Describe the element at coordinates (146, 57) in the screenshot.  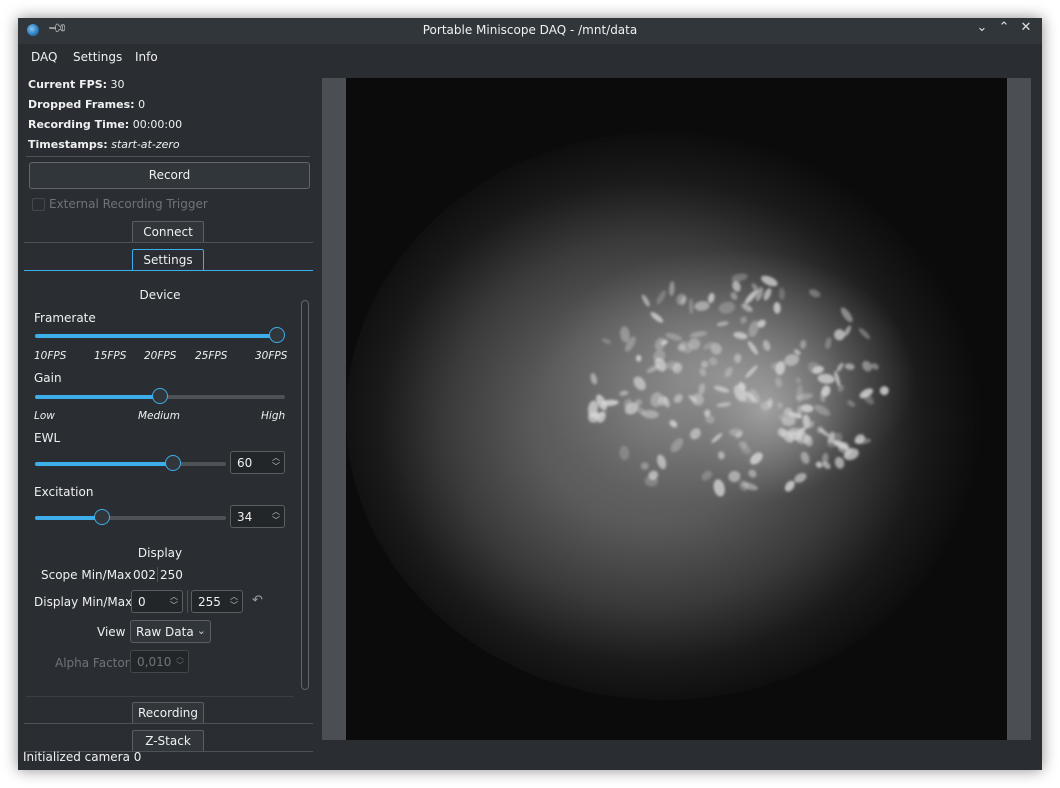
I see `menu-info: Info` at that location.